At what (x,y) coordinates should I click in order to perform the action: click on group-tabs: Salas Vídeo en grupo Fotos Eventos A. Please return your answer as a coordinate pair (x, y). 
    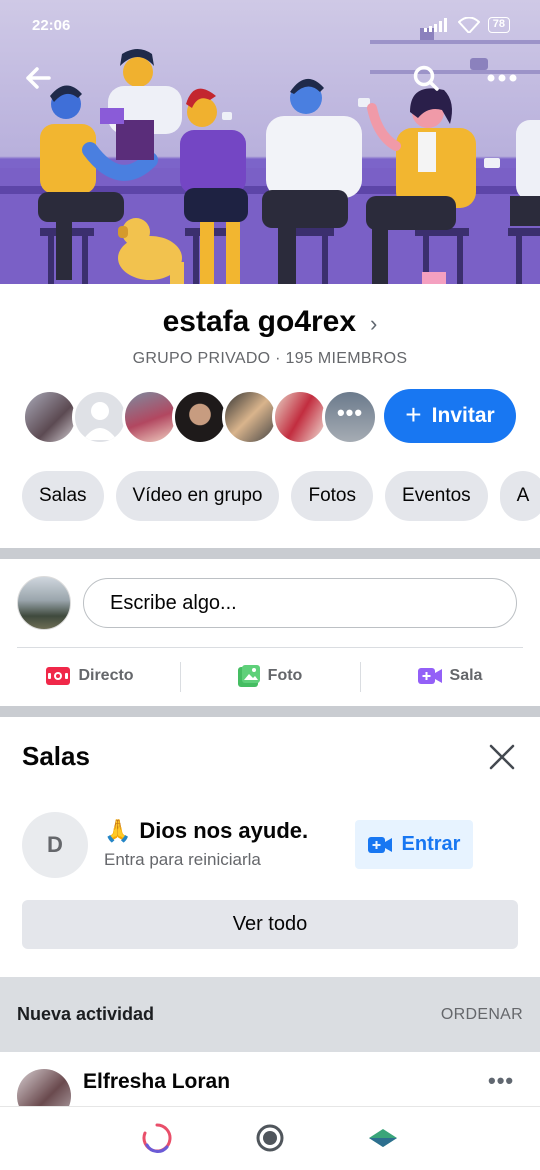
    Looking at the image, I should click on (281, 496).